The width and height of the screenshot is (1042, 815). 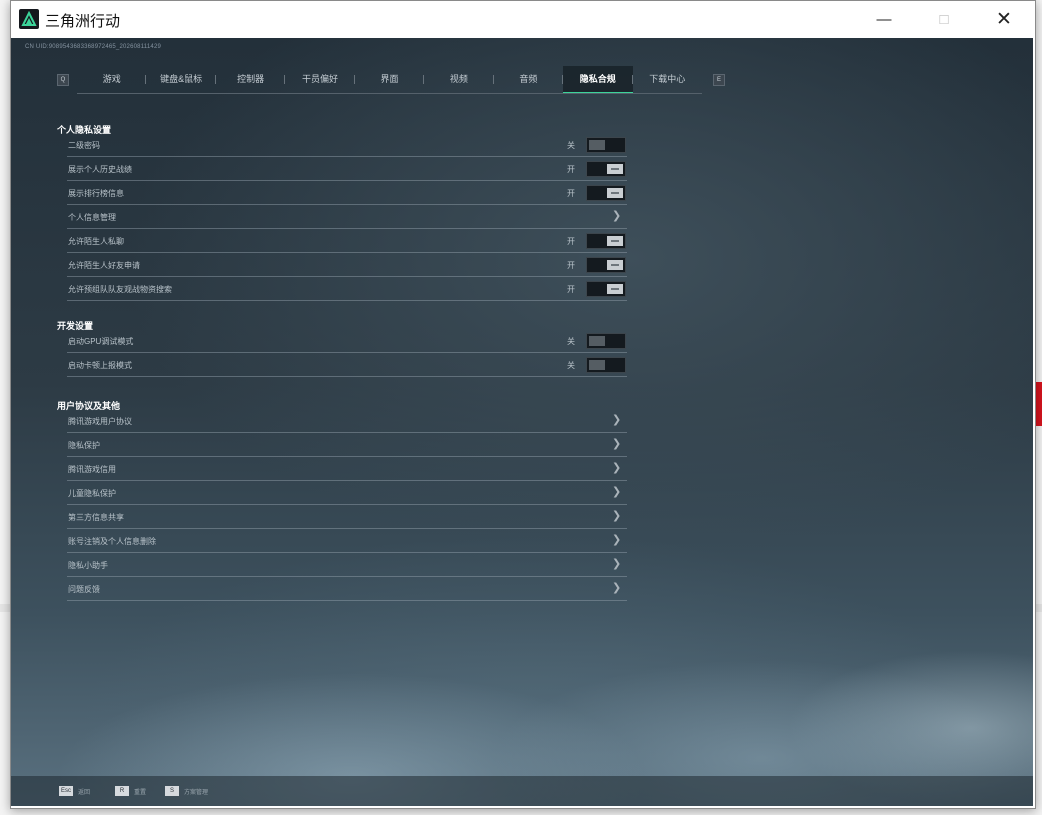 I want to click on setting-row: 允许陌生人好友申请 开, so click(x=347, y=265).